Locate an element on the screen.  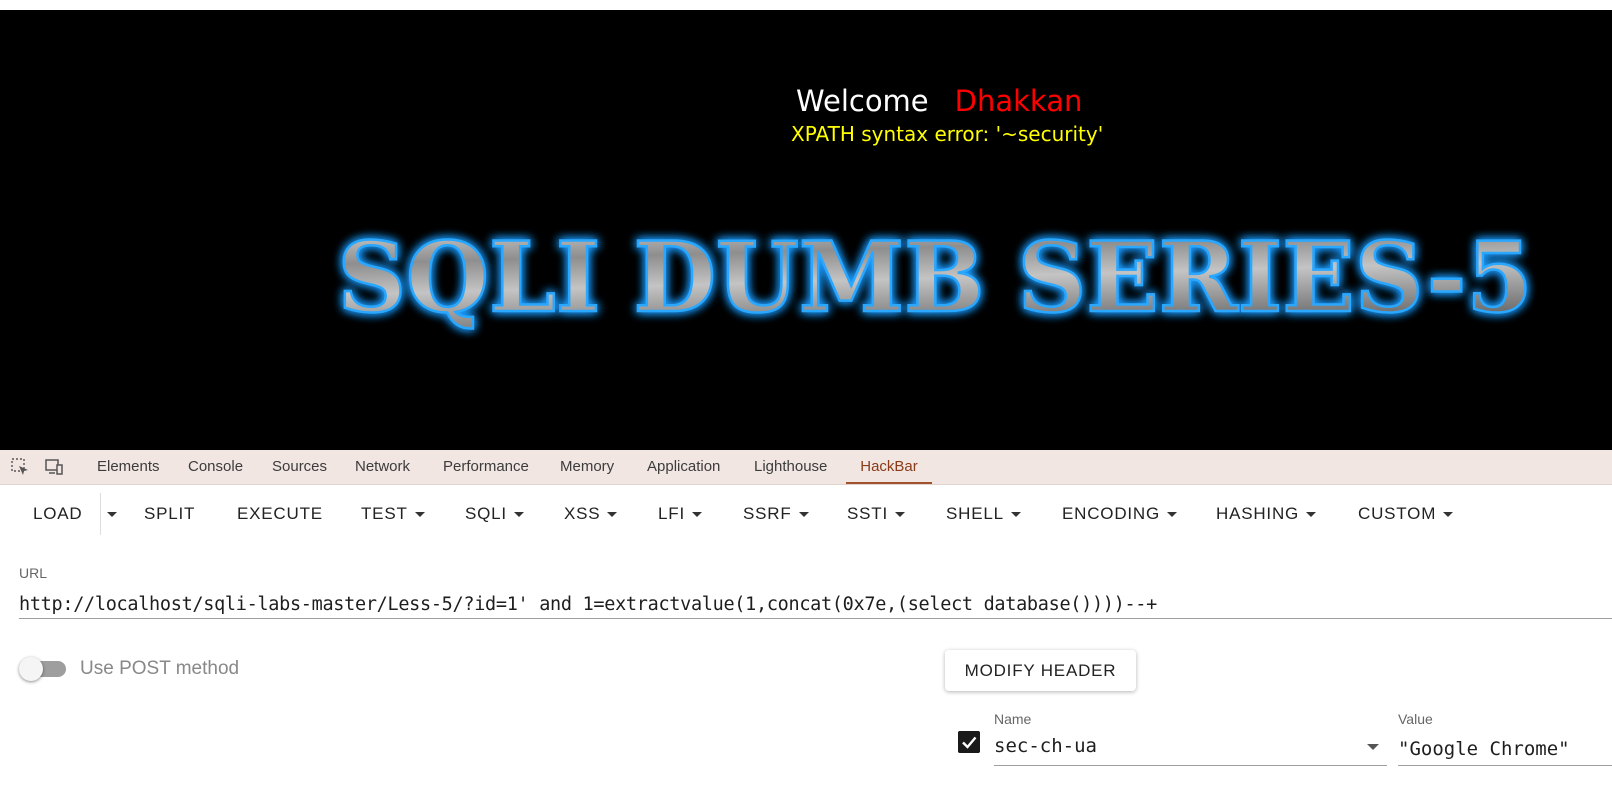
custom-label: CUSTOM is located at coordinates (1397, 513).